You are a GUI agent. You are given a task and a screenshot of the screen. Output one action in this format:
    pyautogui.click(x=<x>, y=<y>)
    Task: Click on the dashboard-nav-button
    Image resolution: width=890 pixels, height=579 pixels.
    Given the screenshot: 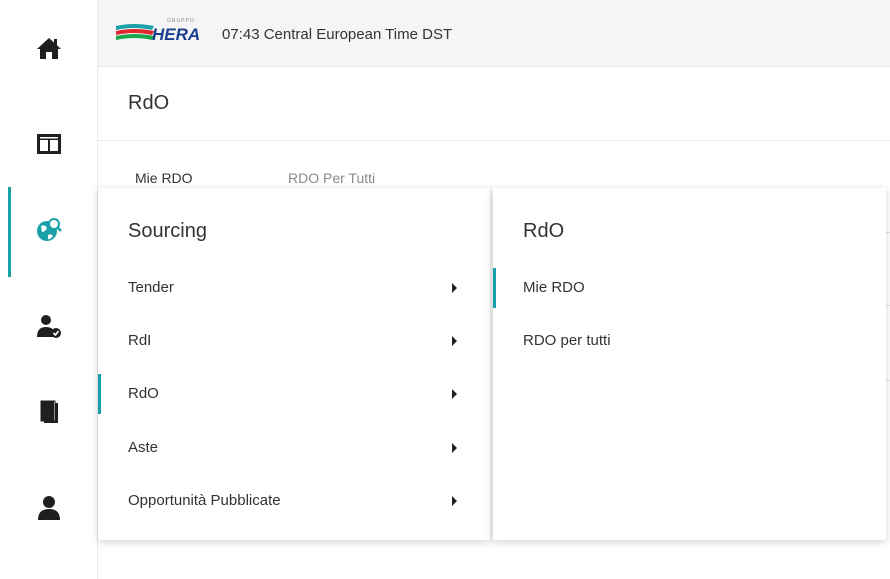 What is the action you would take?
    pyautogui.click(x=48, y=144)
    